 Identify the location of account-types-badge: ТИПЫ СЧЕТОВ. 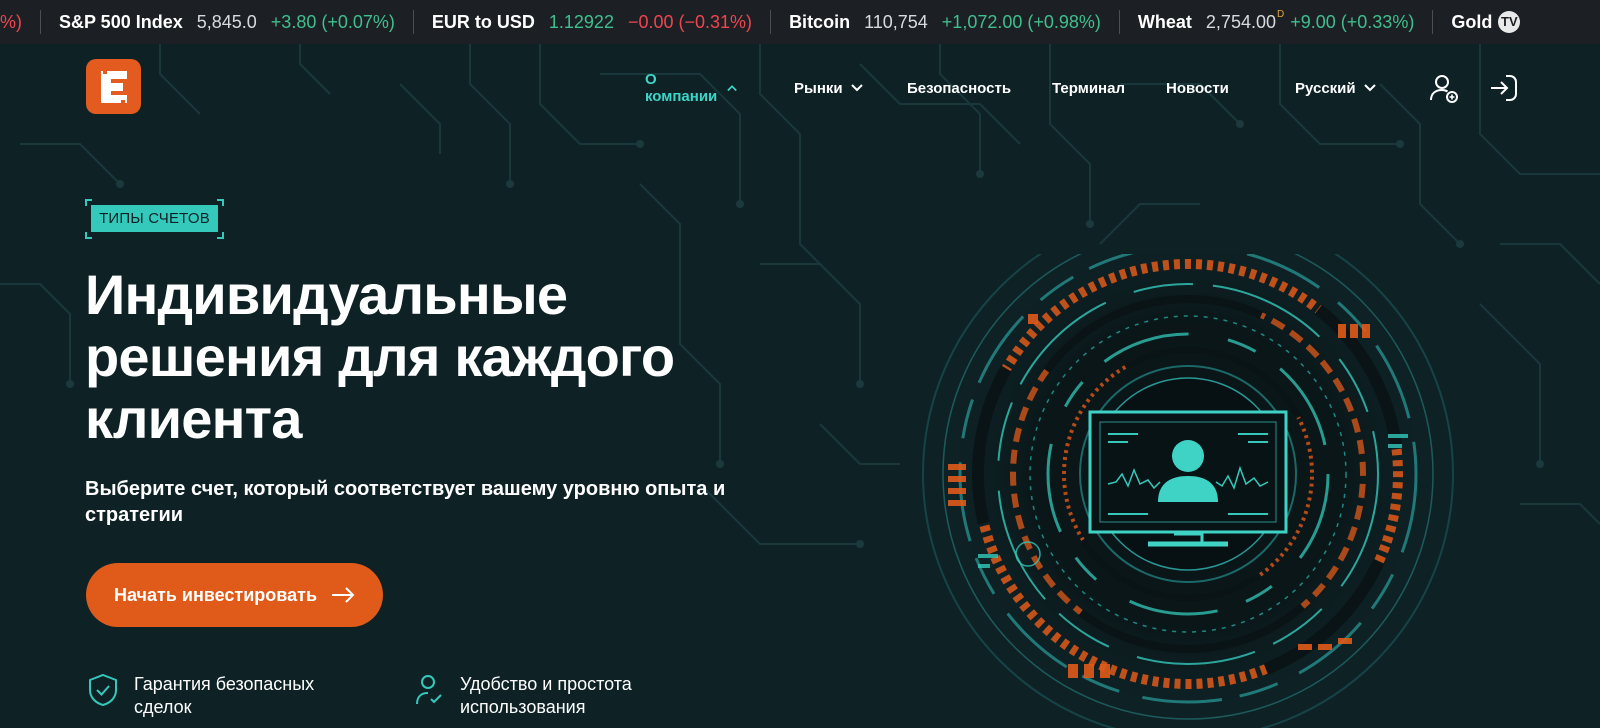
(154, 219).